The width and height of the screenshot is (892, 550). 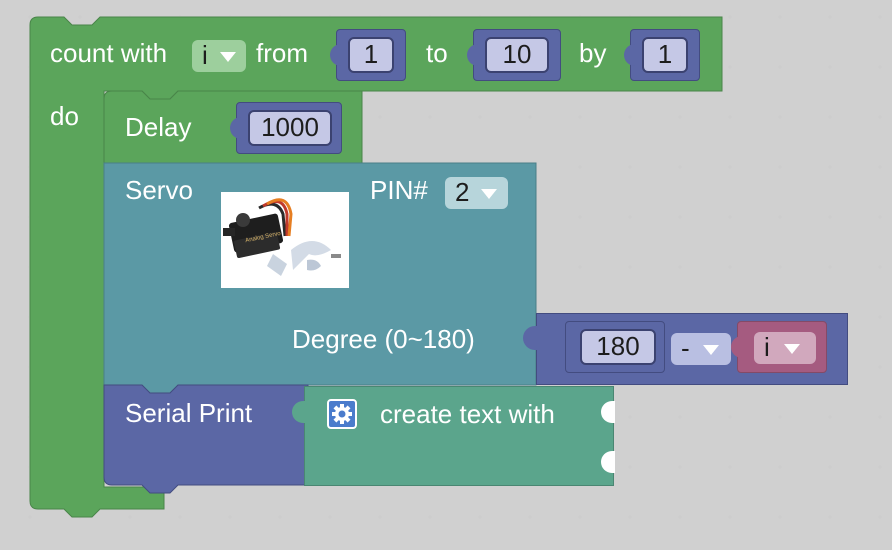 What do you see at coordinates (158, 127) in the screenshot?
I see `delay-label: Delay` at bounding box center [158, 127].